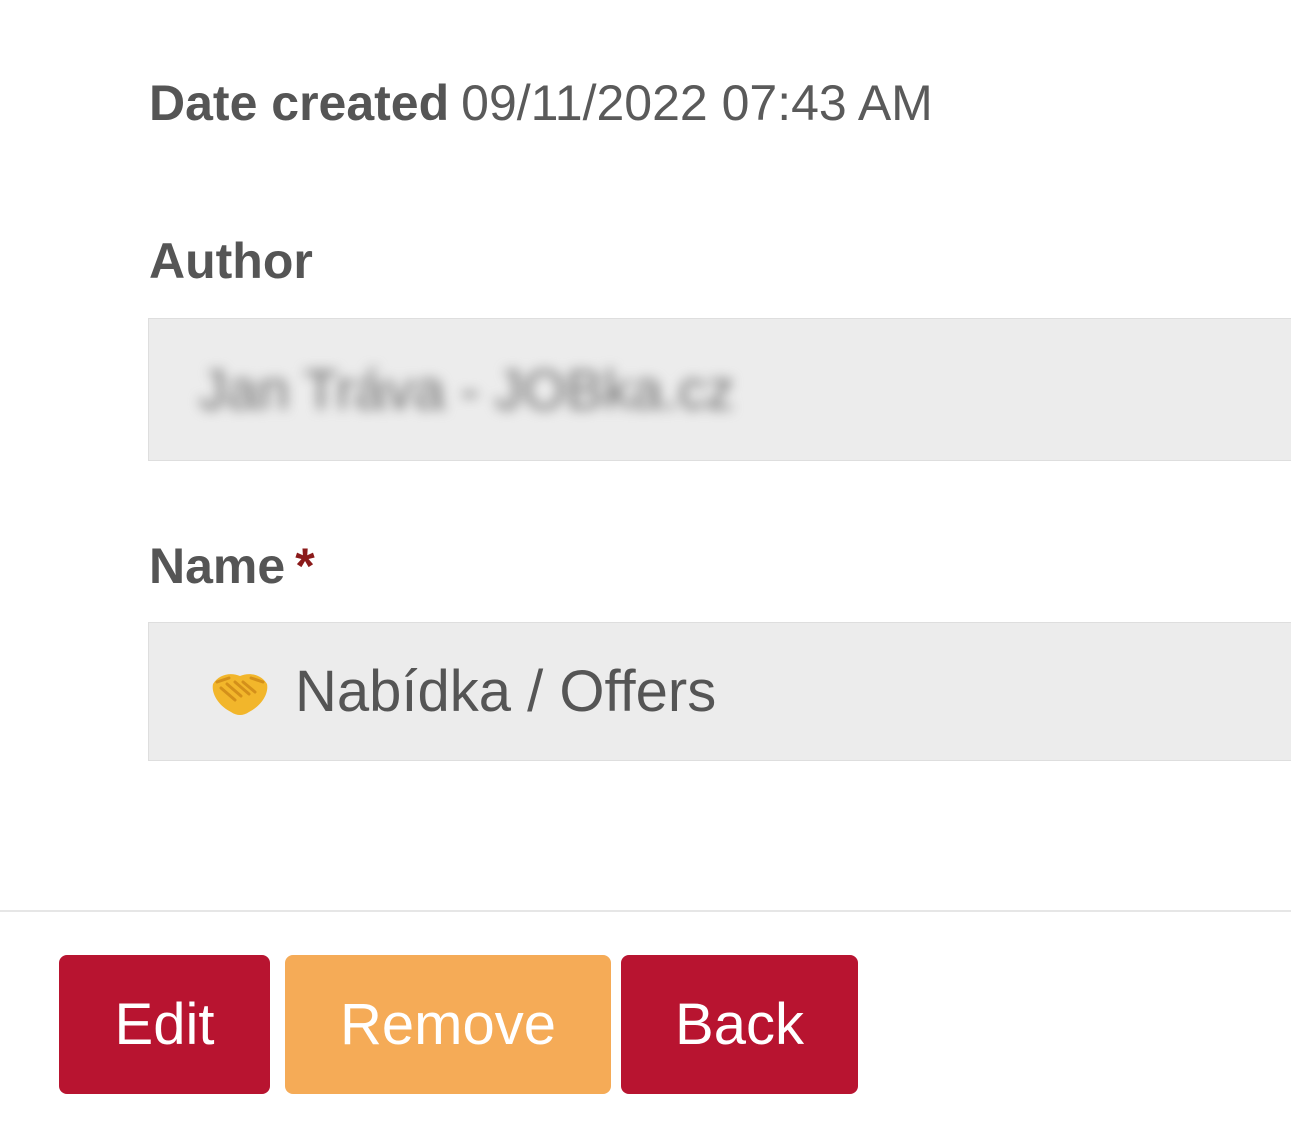 The width and height of the screenshot is (1291, 1143). I want to click on date-created-label: Date created, so click(299, 103).